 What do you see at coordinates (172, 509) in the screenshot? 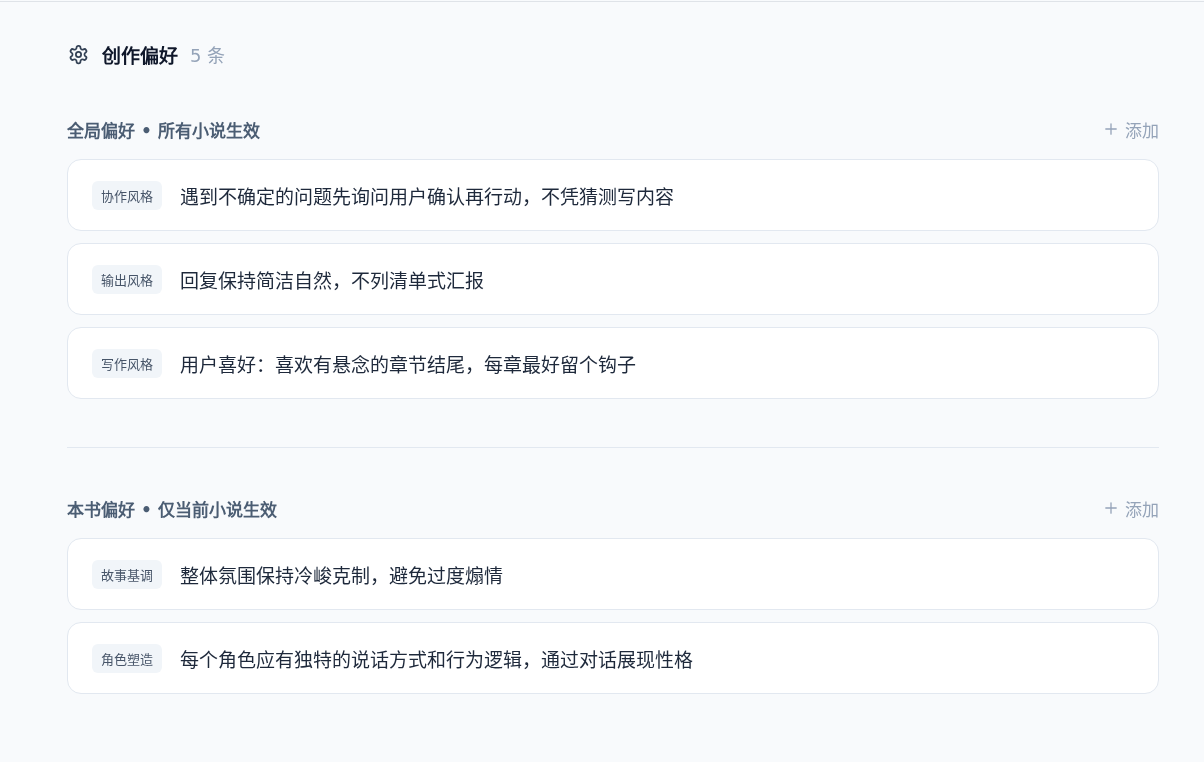
I see `section-title: 本书偏好 • 仅当前小说生效` at bounding box center [172, 509].